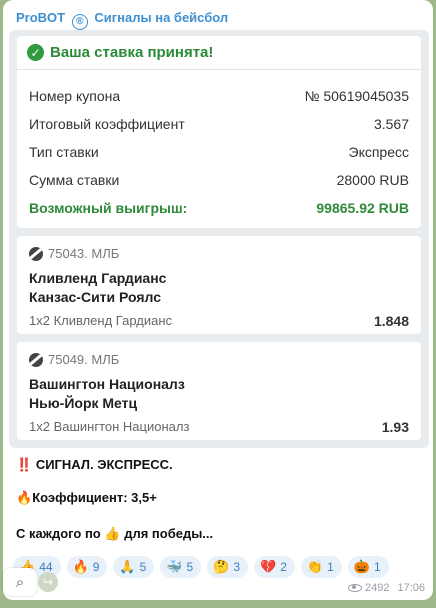 The image size is (436, 608). Describe the element at coordinates (362, 208) in the screenshot. I see `possible-win-value: 99865.92 RUB` at that location.